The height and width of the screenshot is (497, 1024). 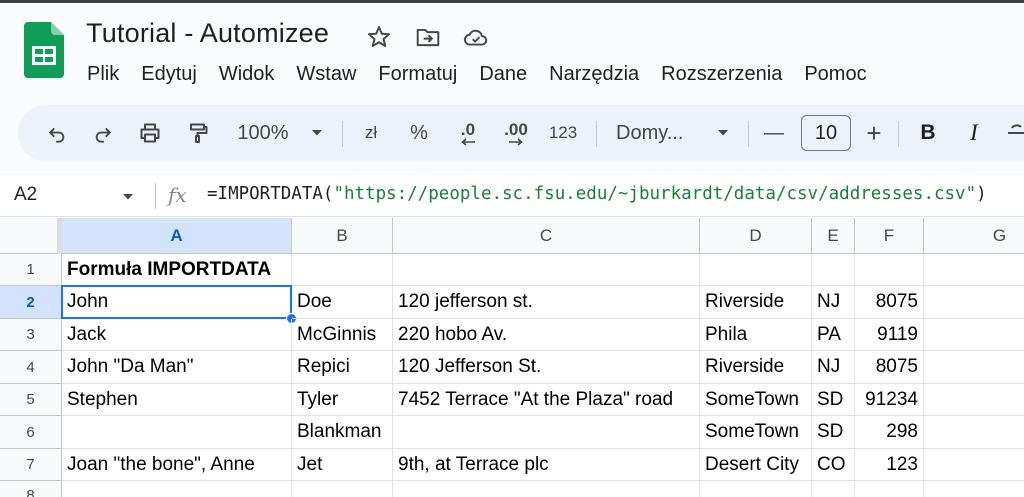 I want to click on menu-view: Widok, so click(x=247, y=74).